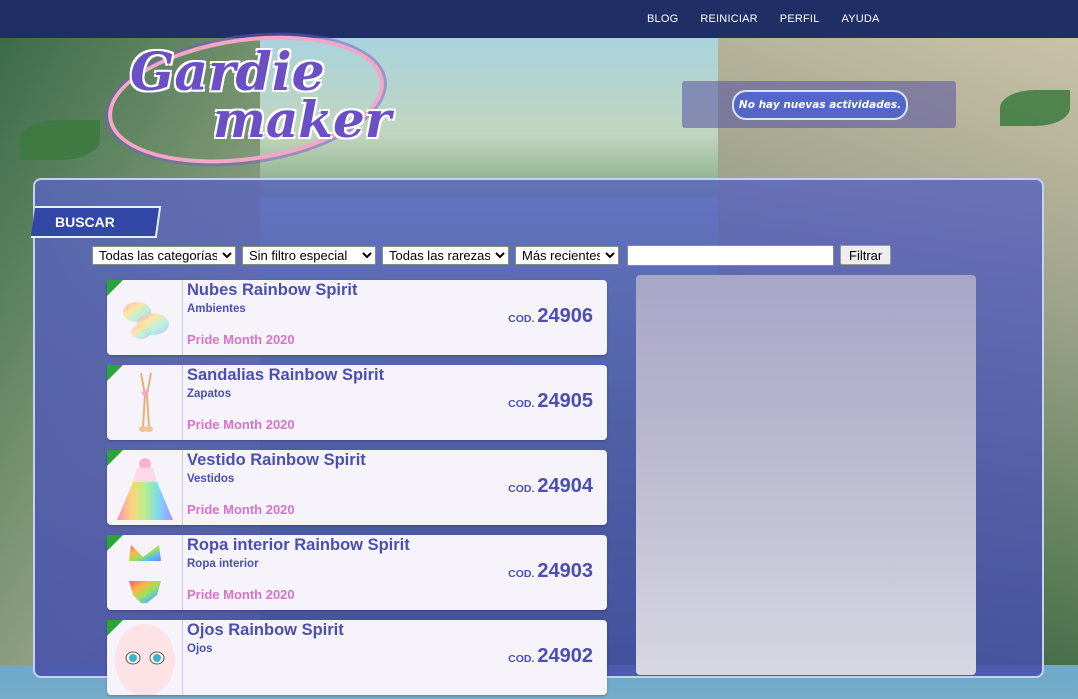  Describe the element at coordinates (285, 375) in the screenshot. I see `item-name: Sandalias Rainbow Spirit` at that location.